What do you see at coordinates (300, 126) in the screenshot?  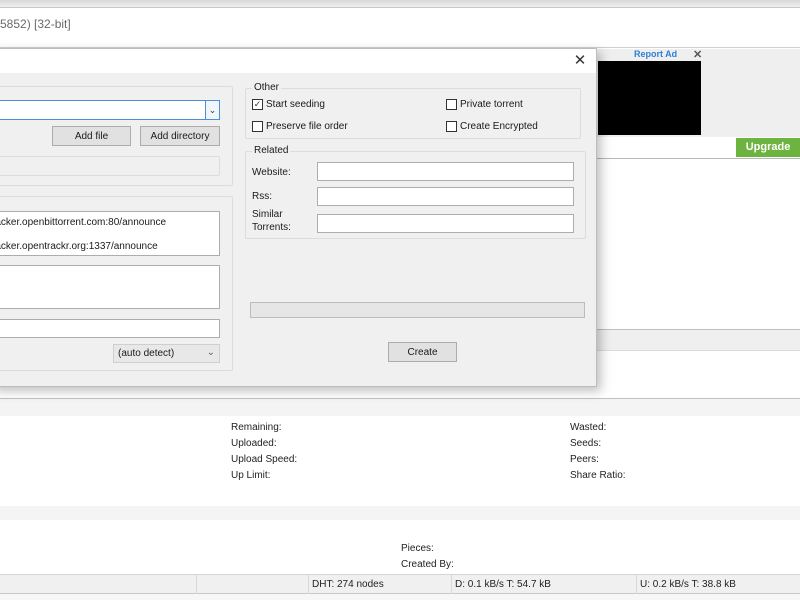 I see `preserve-file-order-checkbox: Preserve file order` at bounding box center [300, 126].